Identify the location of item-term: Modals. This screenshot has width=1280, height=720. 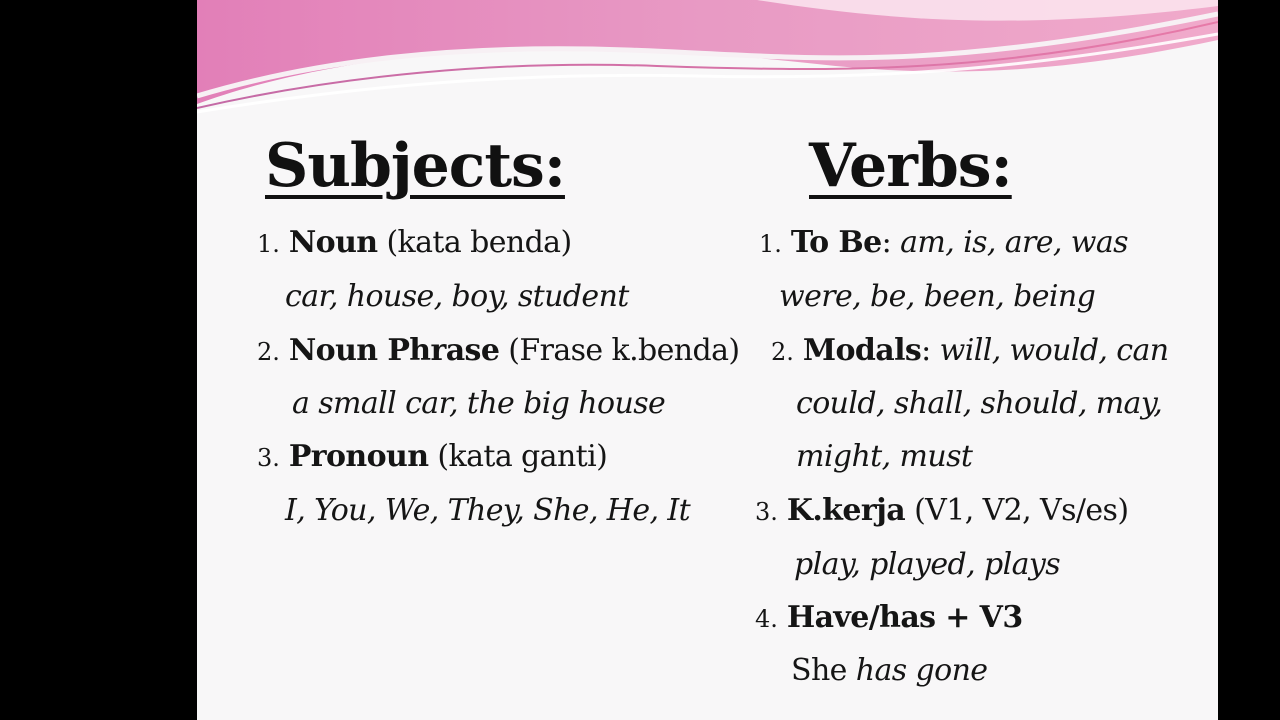
(862, 350).